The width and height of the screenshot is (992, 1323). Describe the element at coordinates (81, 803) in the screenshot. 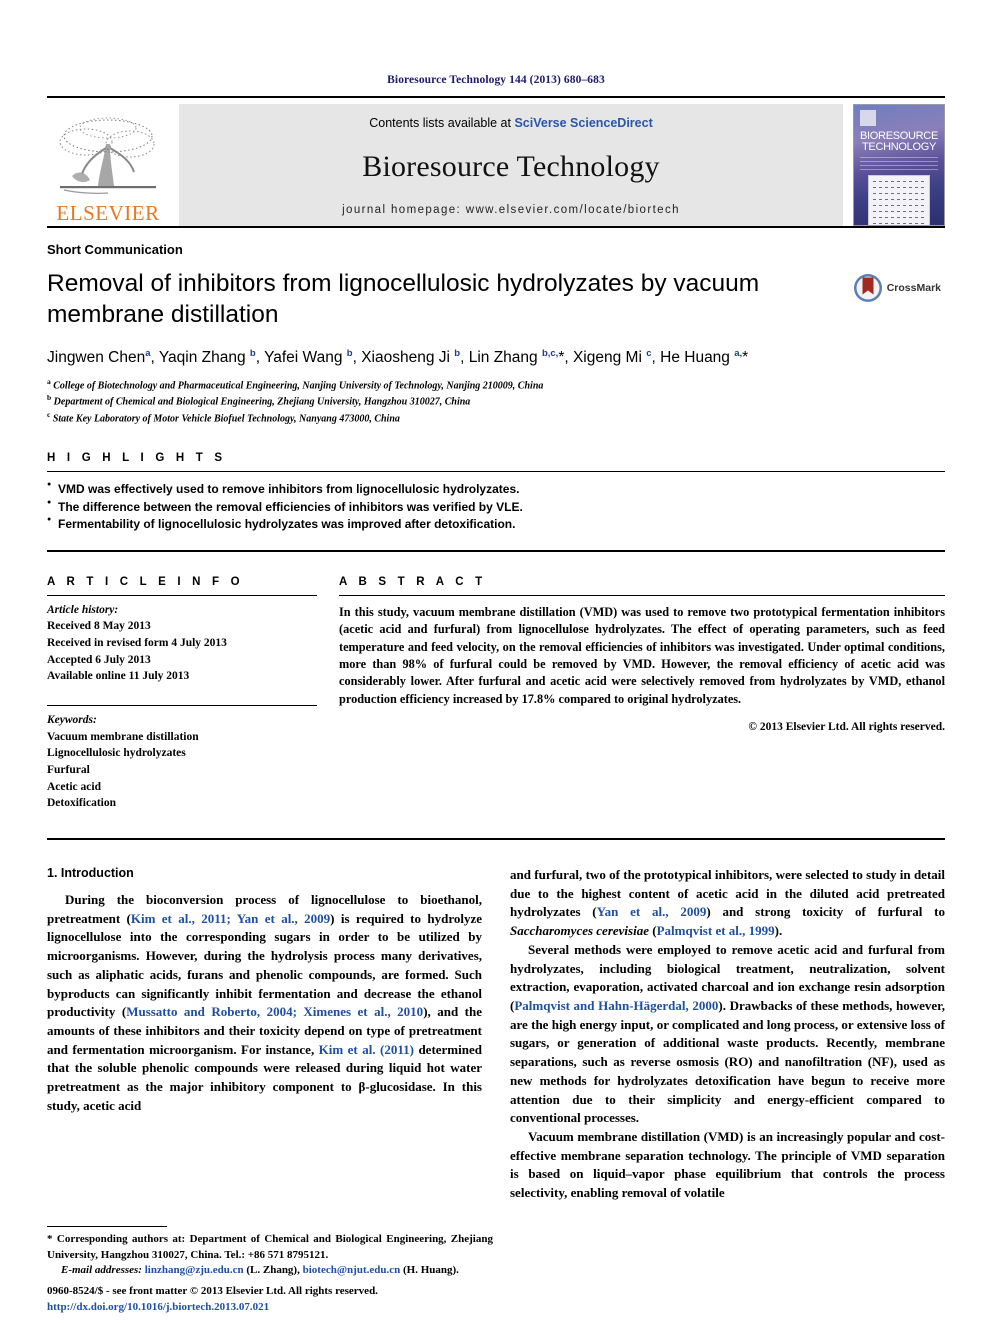

I see `keyword-item: Detoxification` at that location.